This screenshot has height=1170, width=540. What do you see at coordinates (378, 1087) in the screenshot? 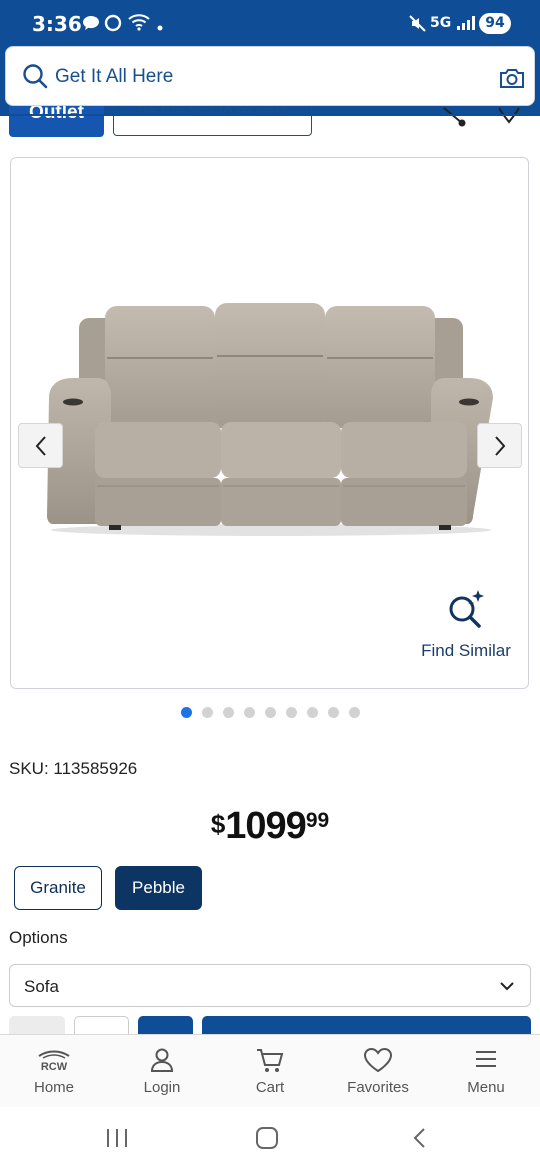
I see `nav-favorites-label: Favorites` at bounding box center [378, 1087].